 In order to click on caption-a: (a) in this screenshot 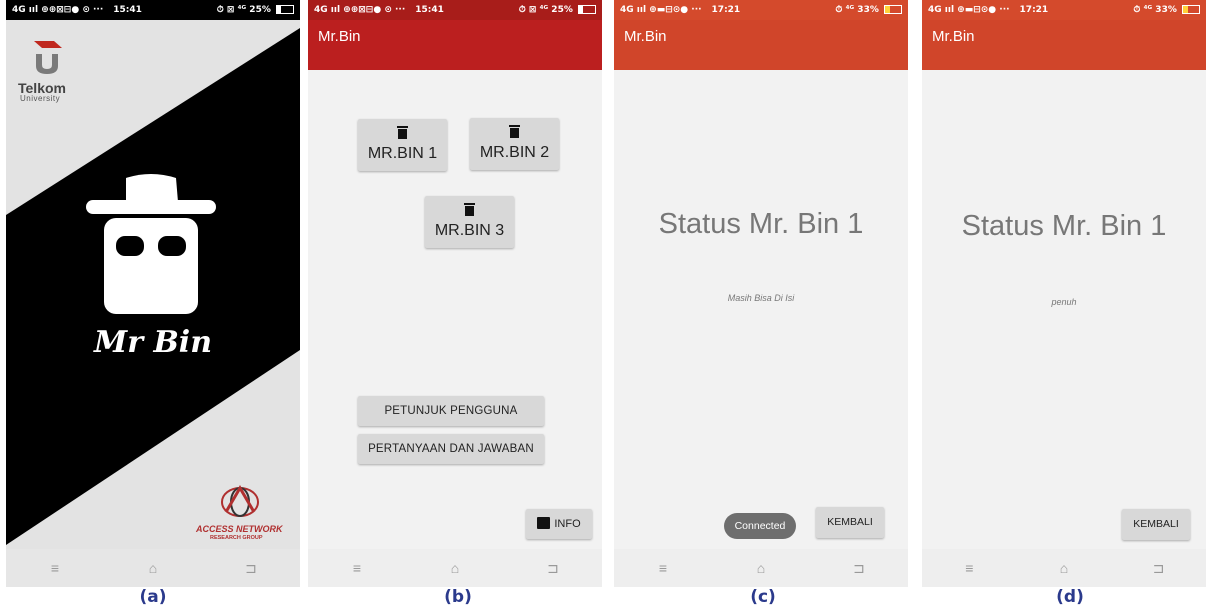, I will do `click(153, 597)`.